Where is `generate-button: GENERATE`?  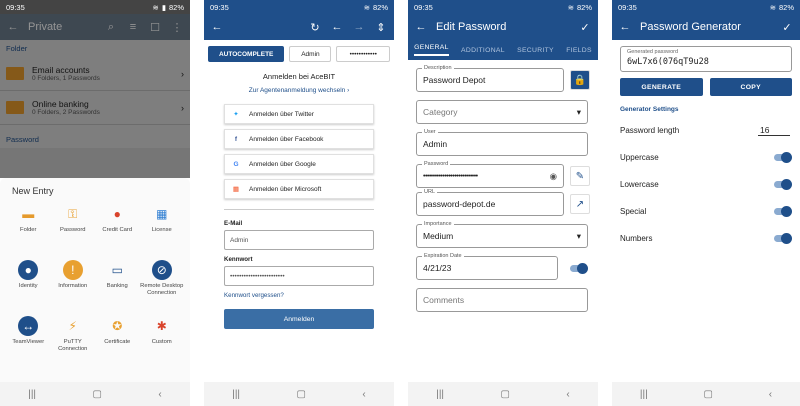
generate-button: GENERATE is located at coordinates (661, 87).